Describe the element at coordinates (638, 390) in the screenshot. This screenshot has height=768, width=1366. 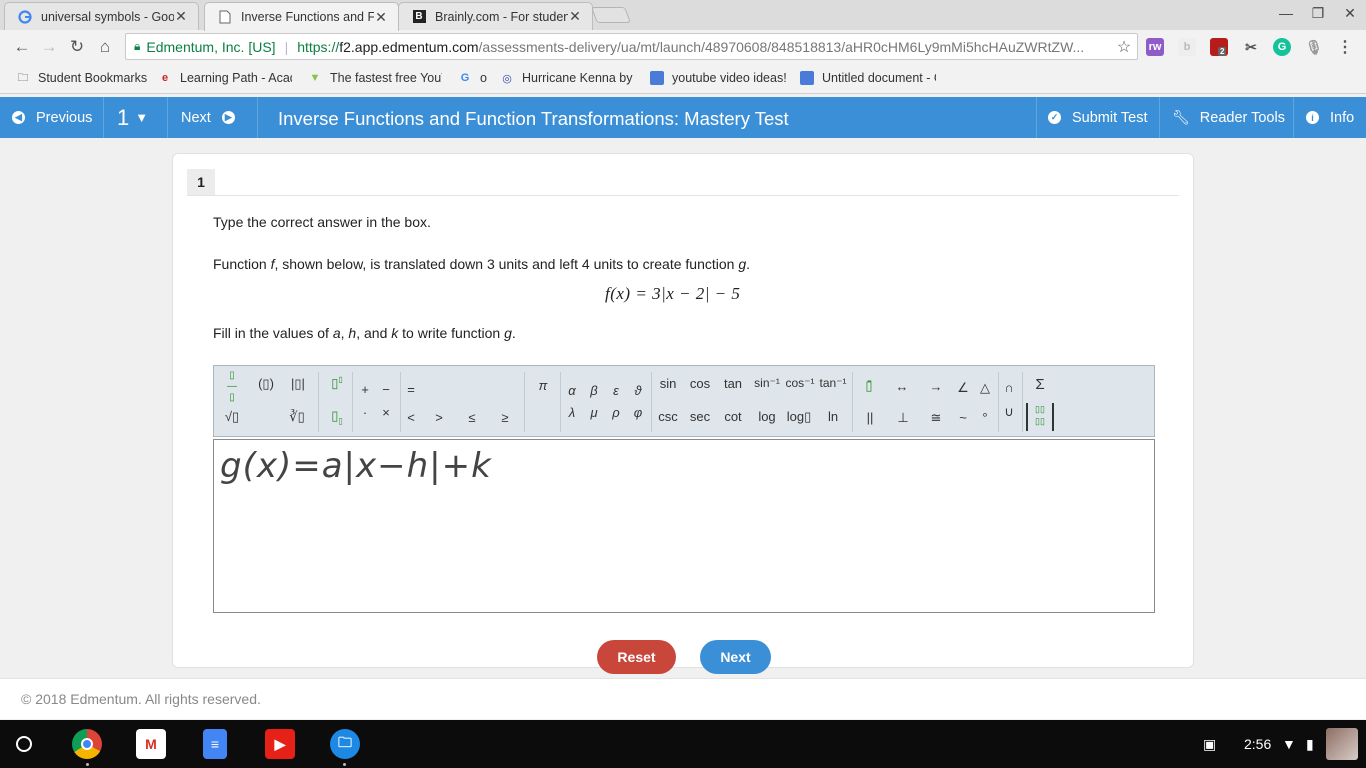
I see `theta-button: ϑ` at that location.